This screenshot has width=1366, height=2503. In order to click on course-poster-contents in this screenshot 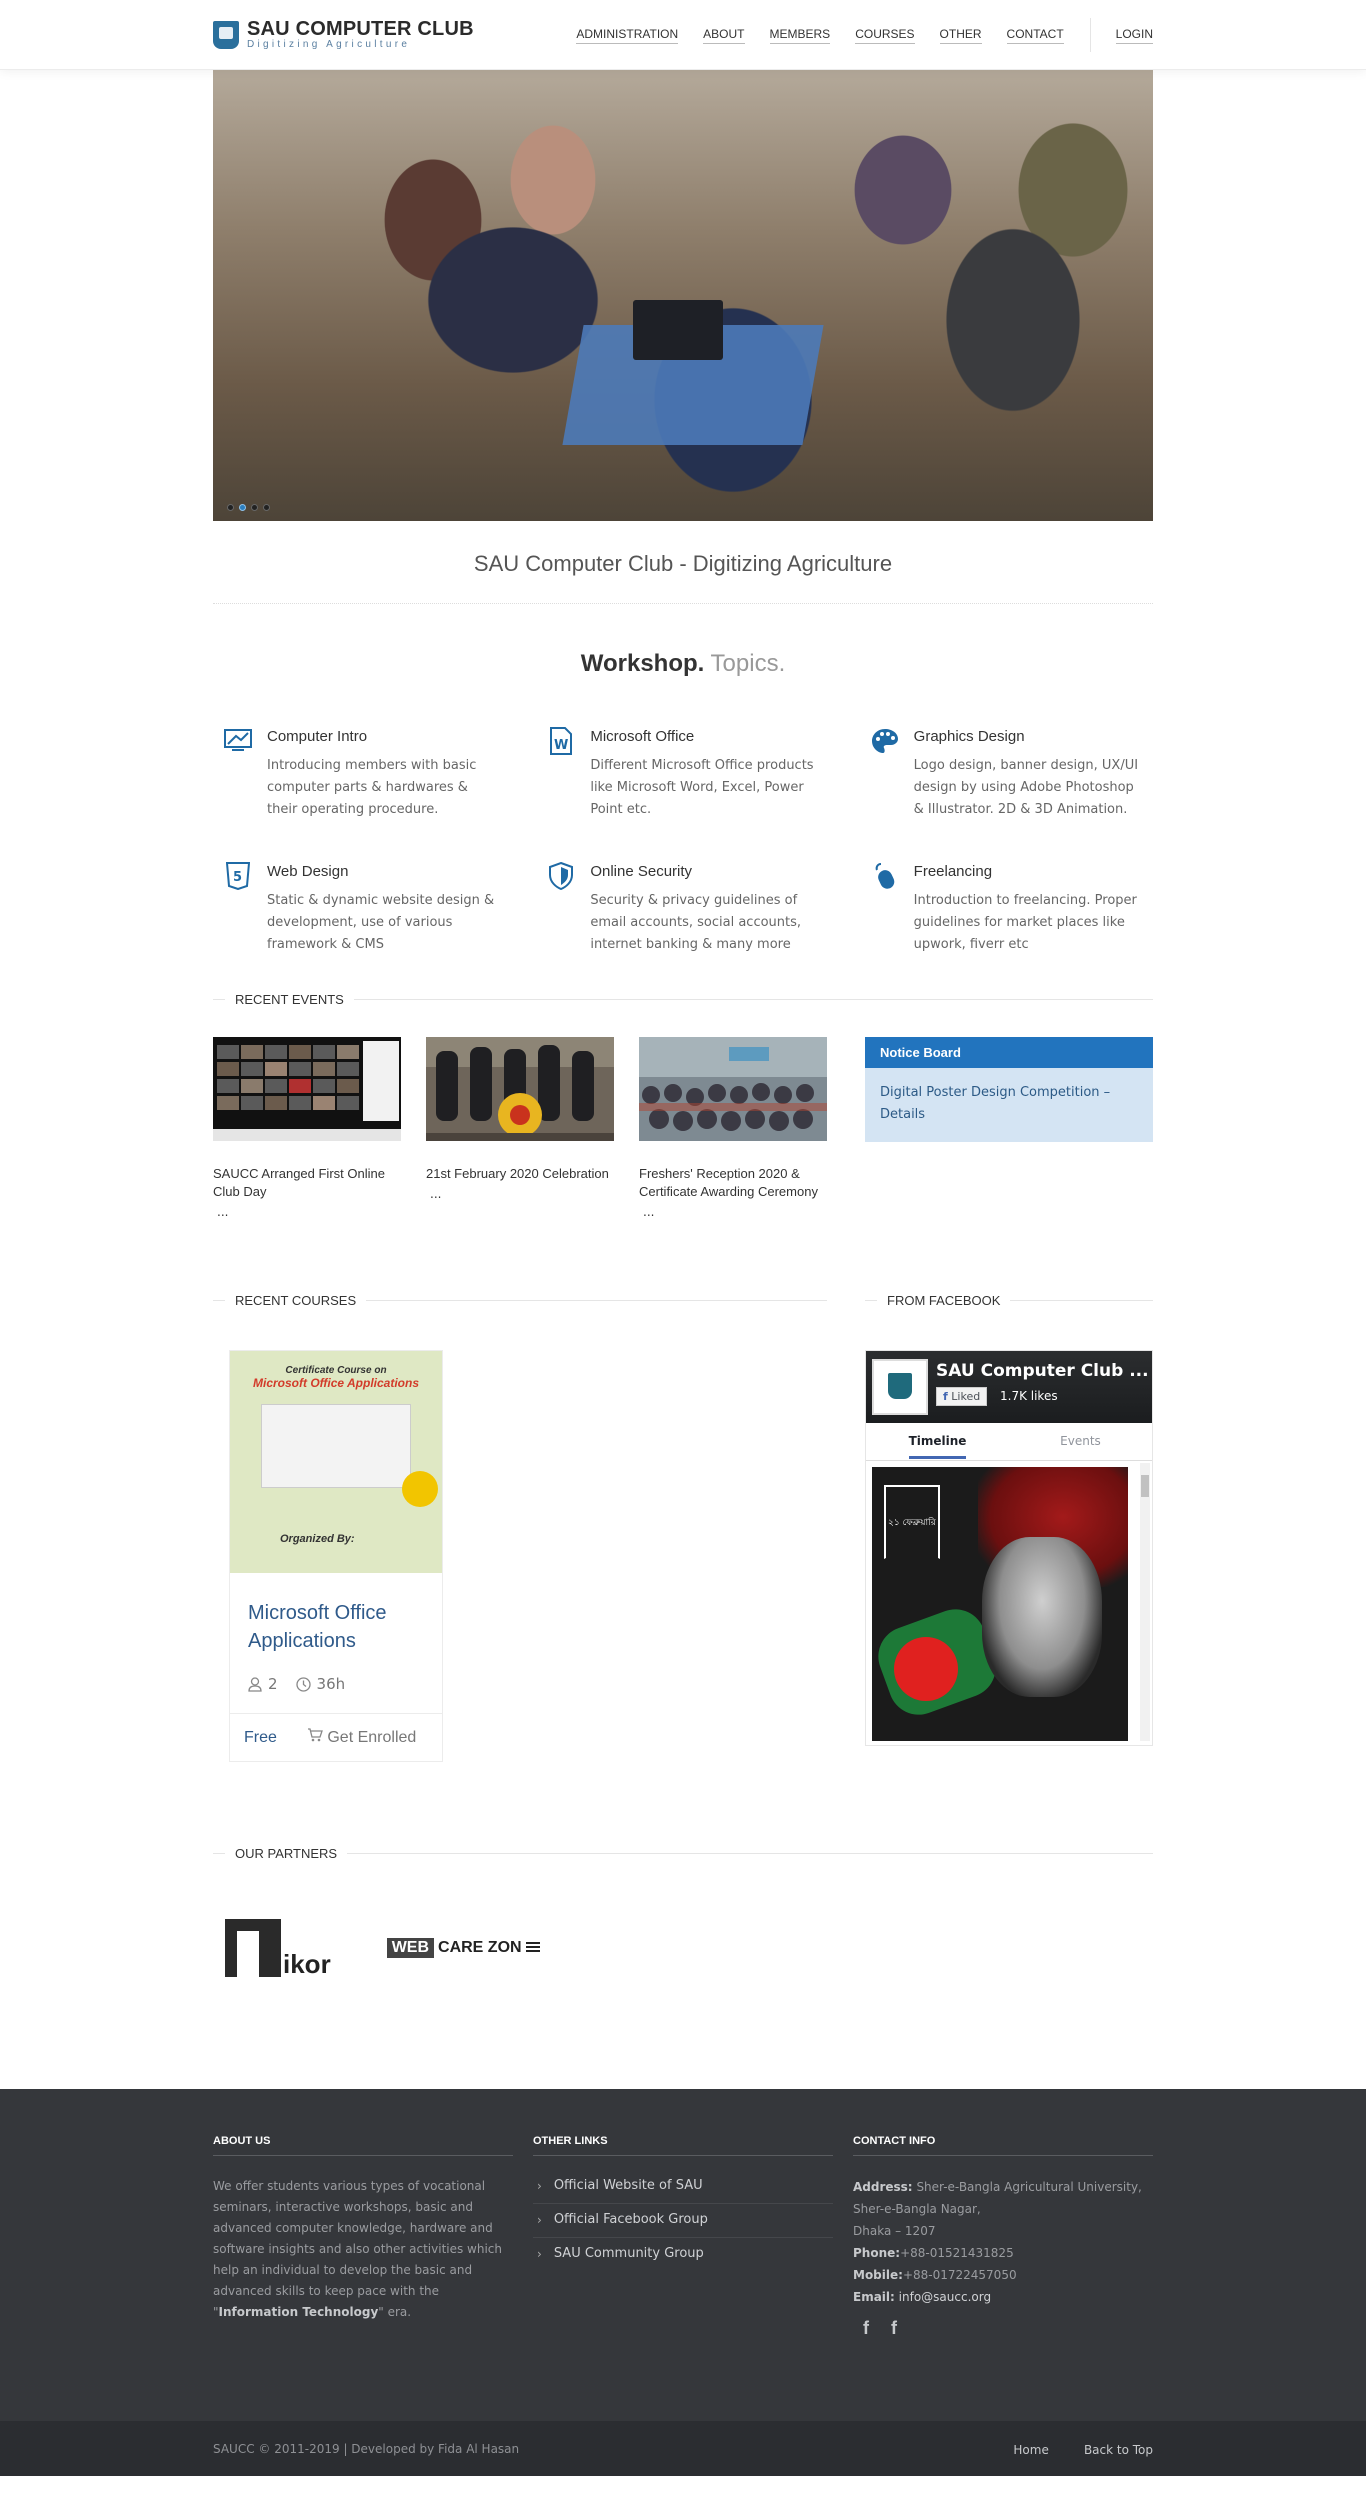, I will do `click(336, 1446)`.